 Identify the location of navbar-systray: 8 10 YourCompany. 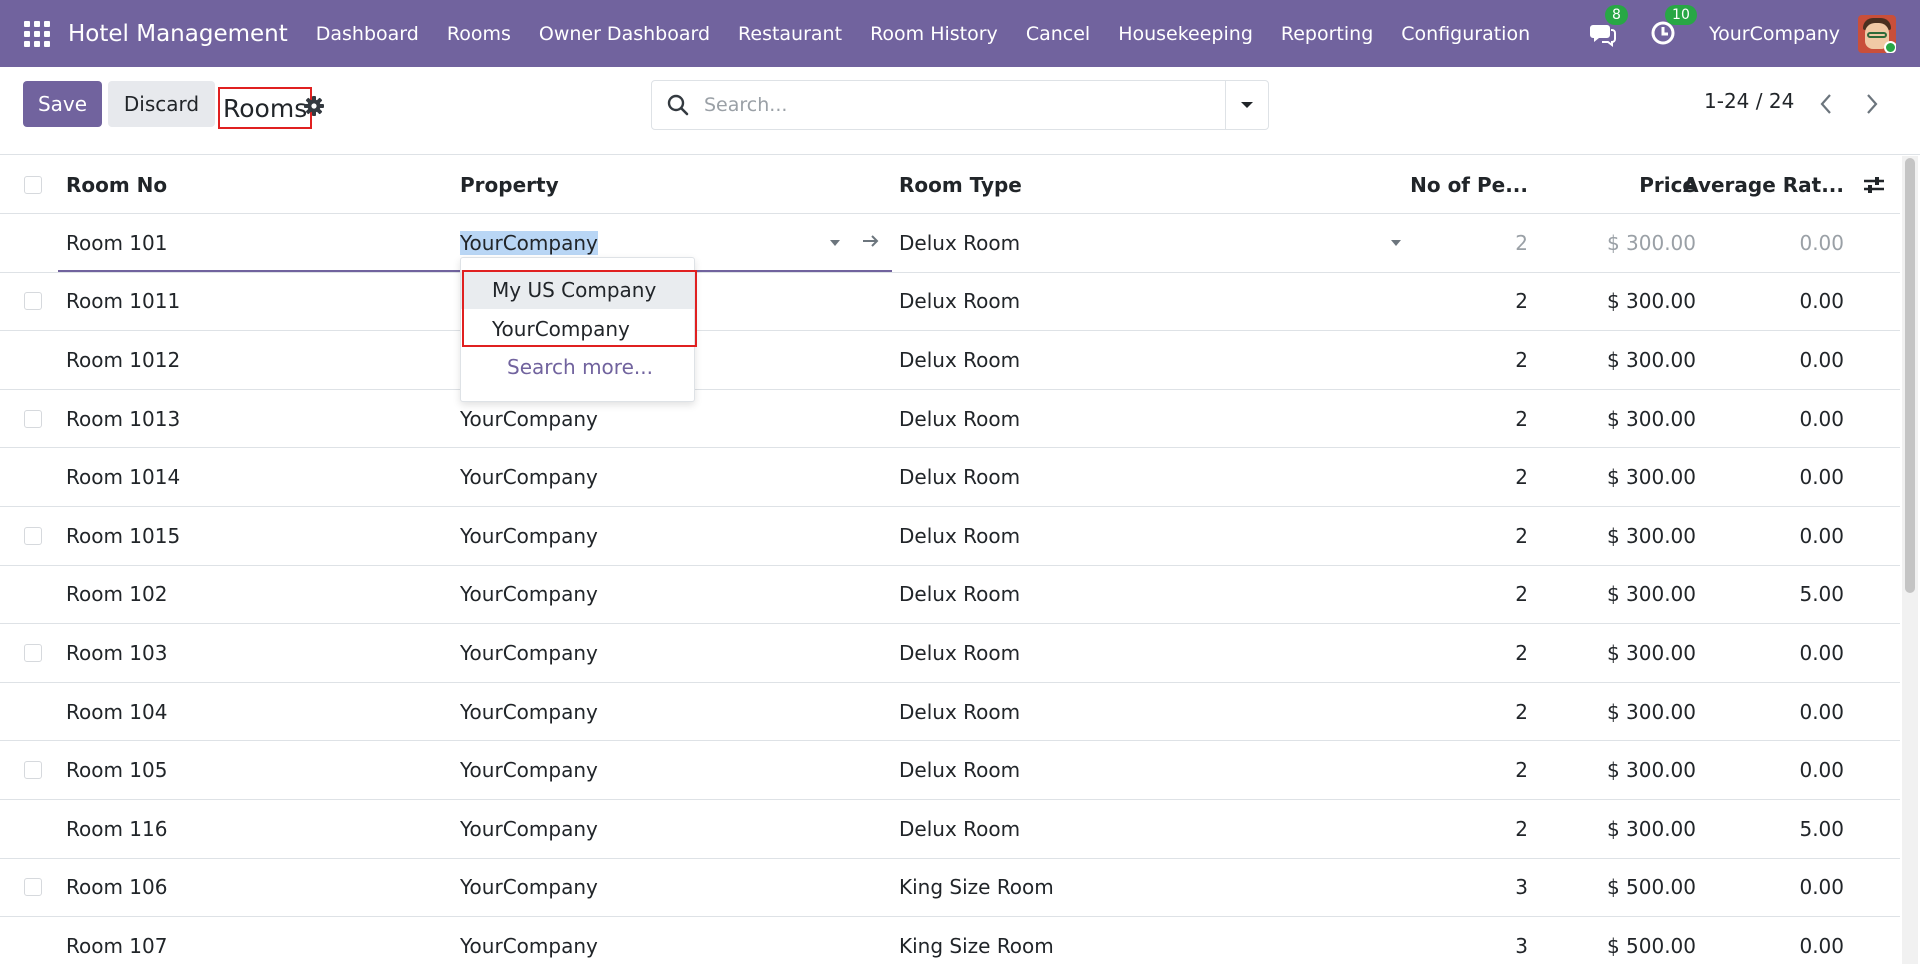
(1754, 33).